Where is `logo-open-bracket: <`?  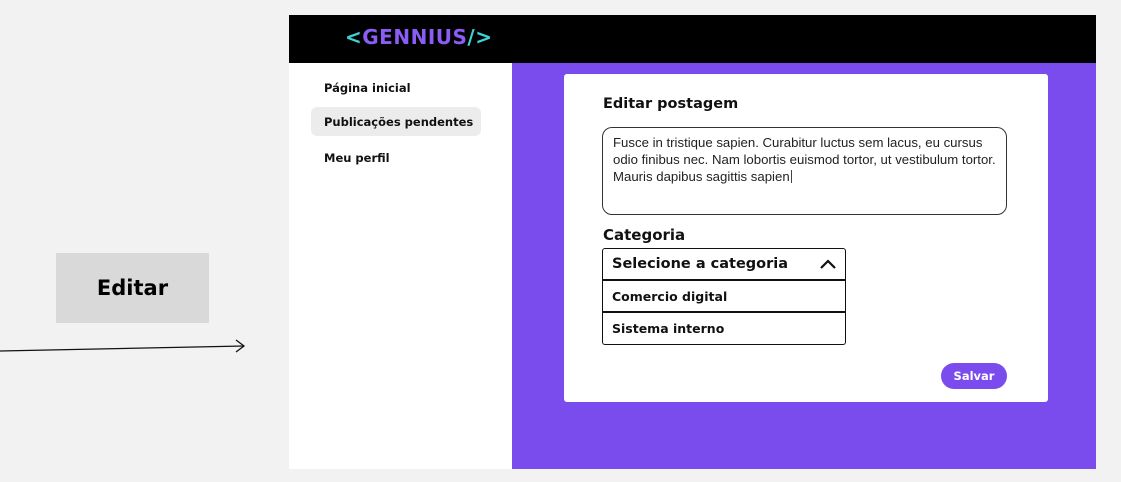
logo-open-bracket: < is located at coordinates (354, 37).